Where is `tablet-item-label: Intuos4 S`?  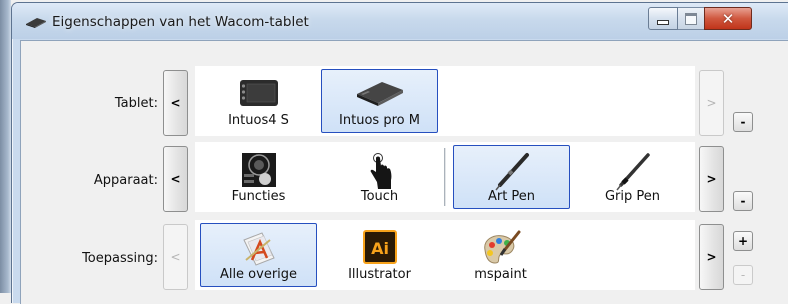
tablet-item-label: Intuos4 S is located at coordinates (258, 120).